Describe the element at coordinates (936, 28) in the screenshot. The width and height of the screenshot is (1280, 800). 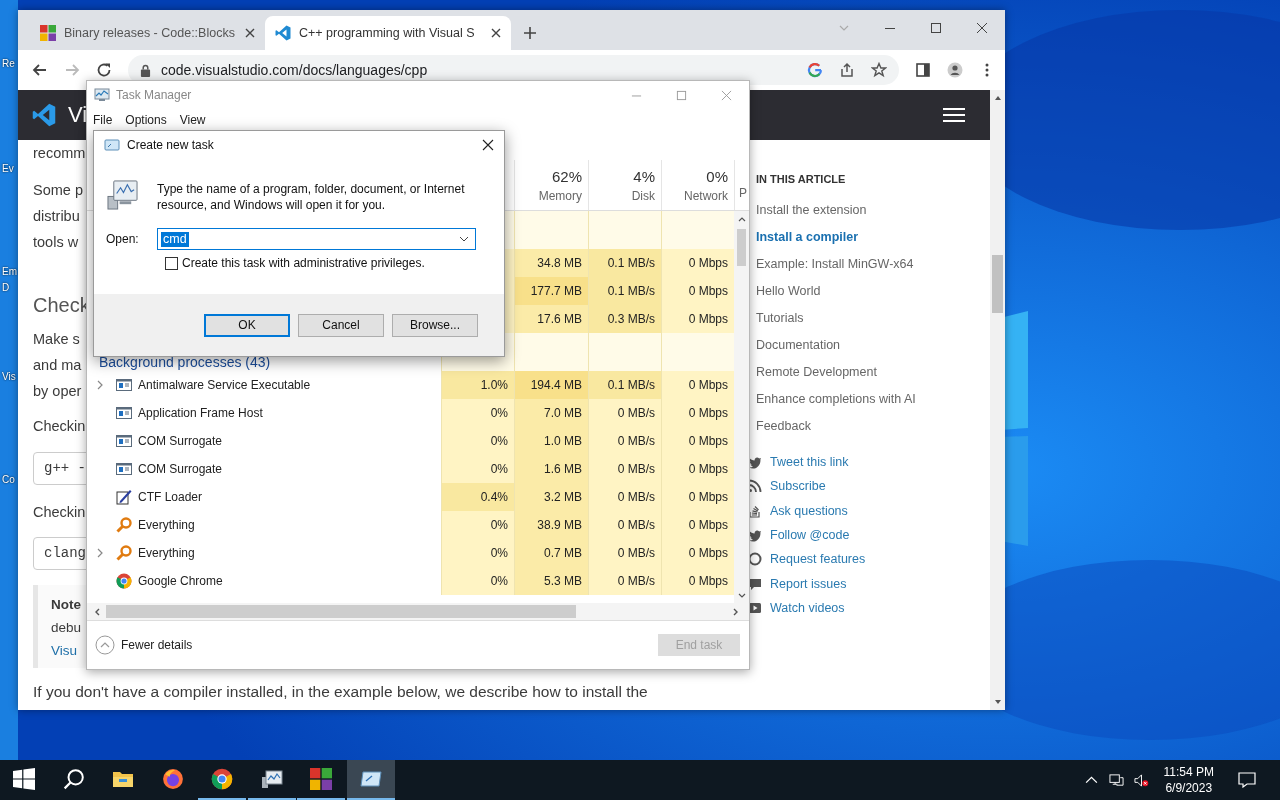
I see `maximize-icon` at that location.